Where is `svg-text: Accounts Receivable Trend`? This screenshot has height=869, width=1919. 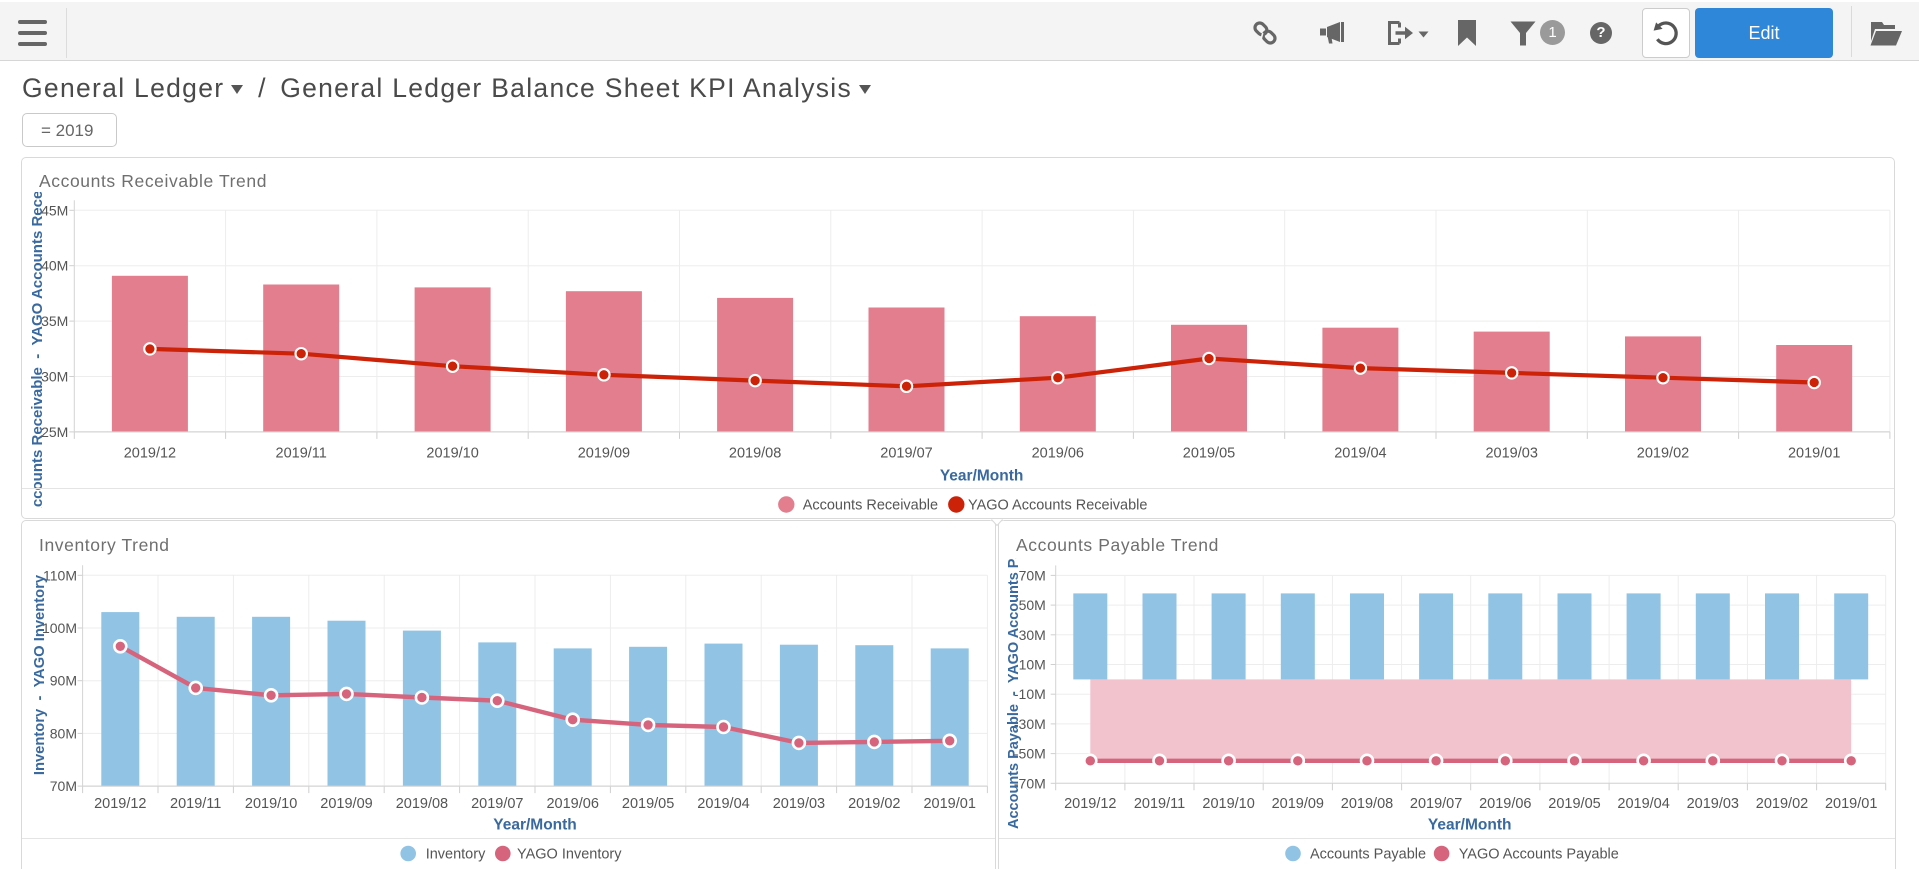
svg-text: Accounts Receivable Trend is located at coordinates (153, 181).